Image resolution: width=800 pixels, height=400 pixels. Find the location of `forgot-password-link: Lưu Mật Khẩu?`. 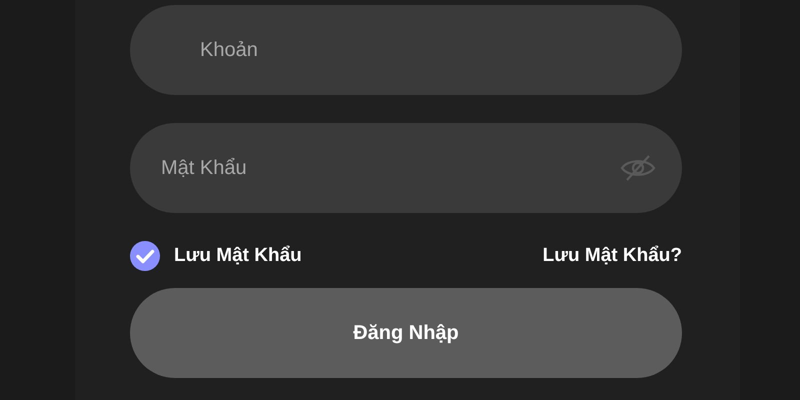

forgot-password-link: Lưu Mật Khẩu? is located at coordinates (612, 256).